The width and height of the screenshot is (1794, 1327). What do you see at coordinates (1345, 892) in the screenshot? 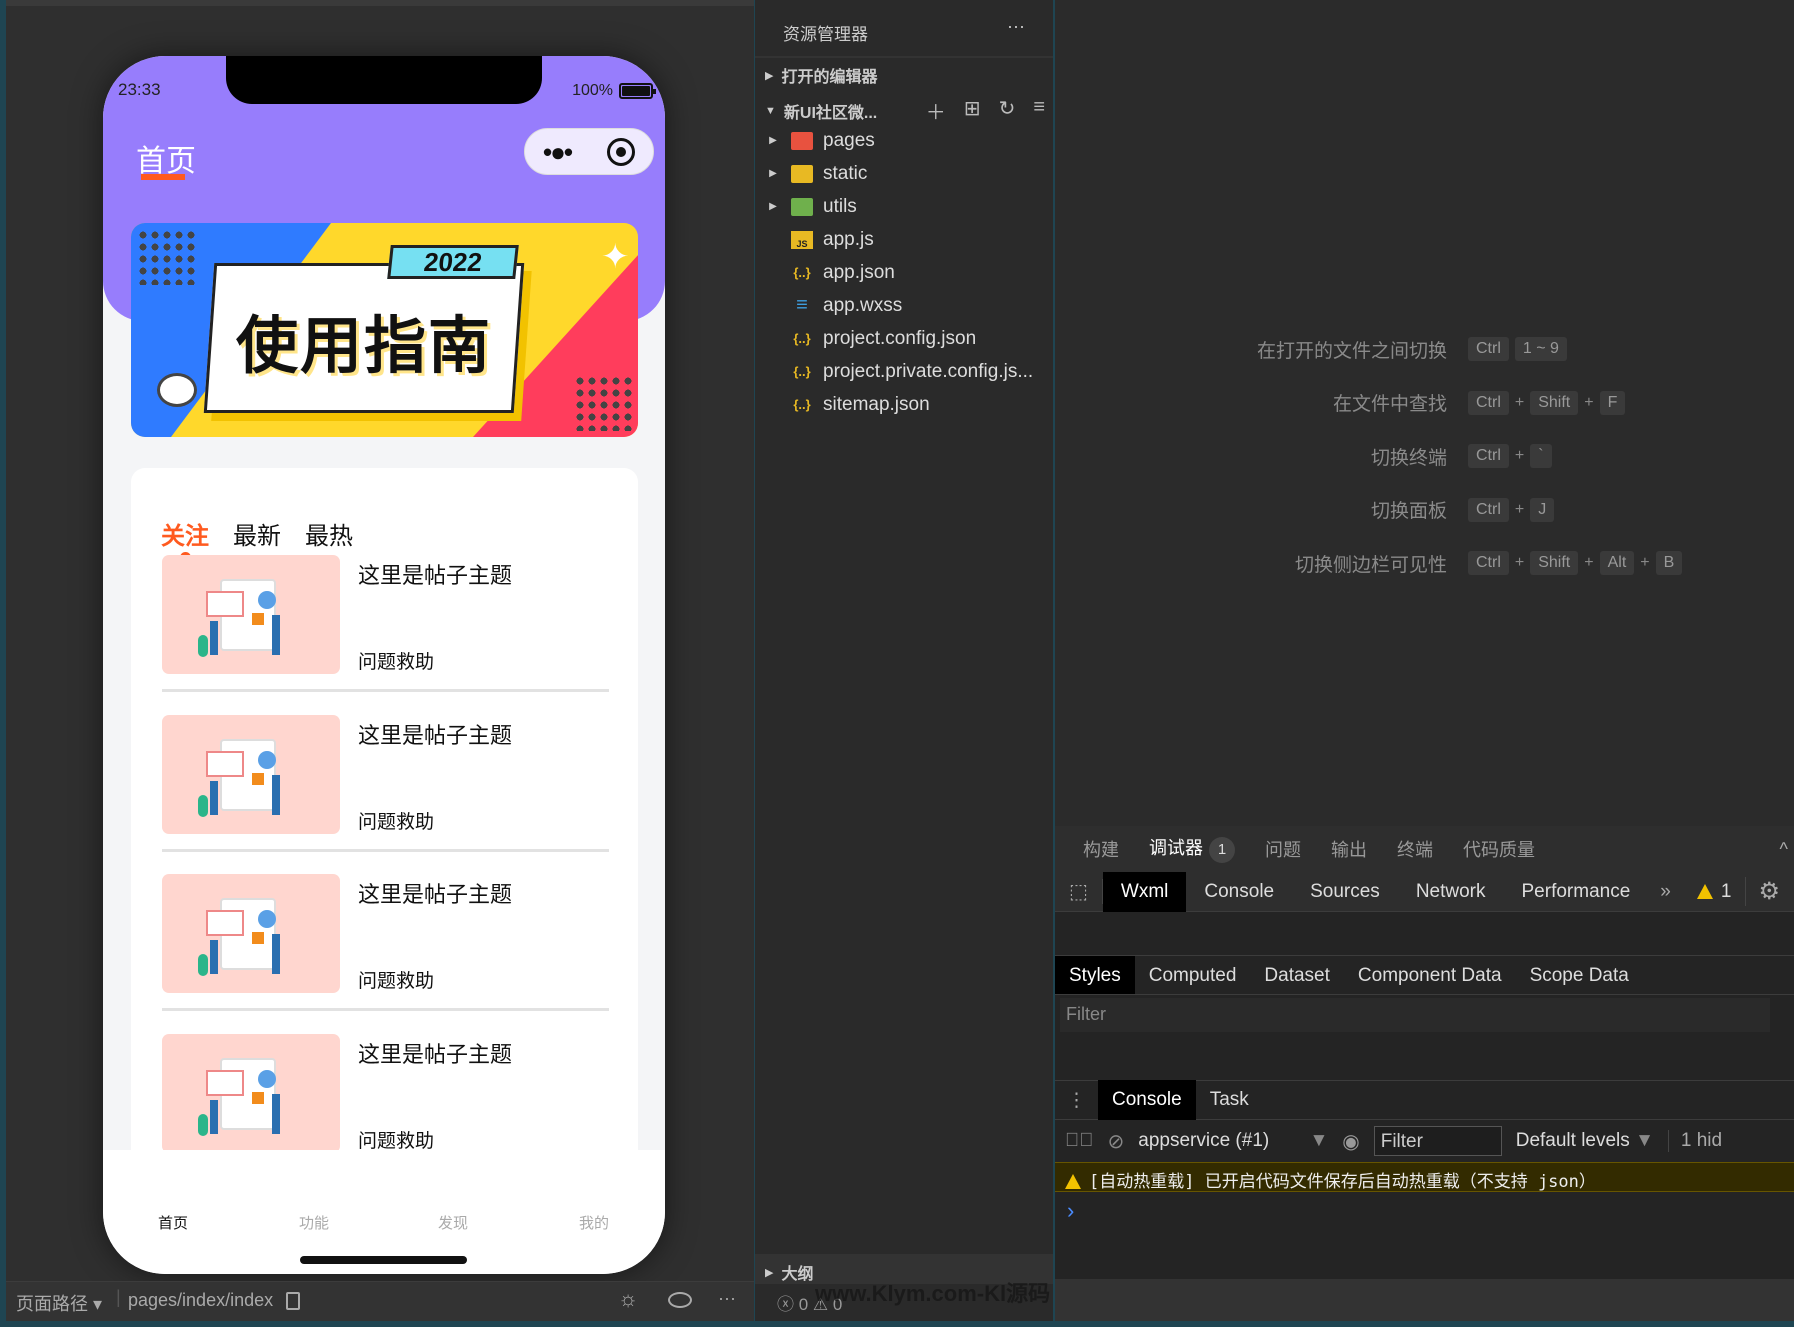
I see `tool-tab-sources: Sources` at bounding box center [1345, 892].